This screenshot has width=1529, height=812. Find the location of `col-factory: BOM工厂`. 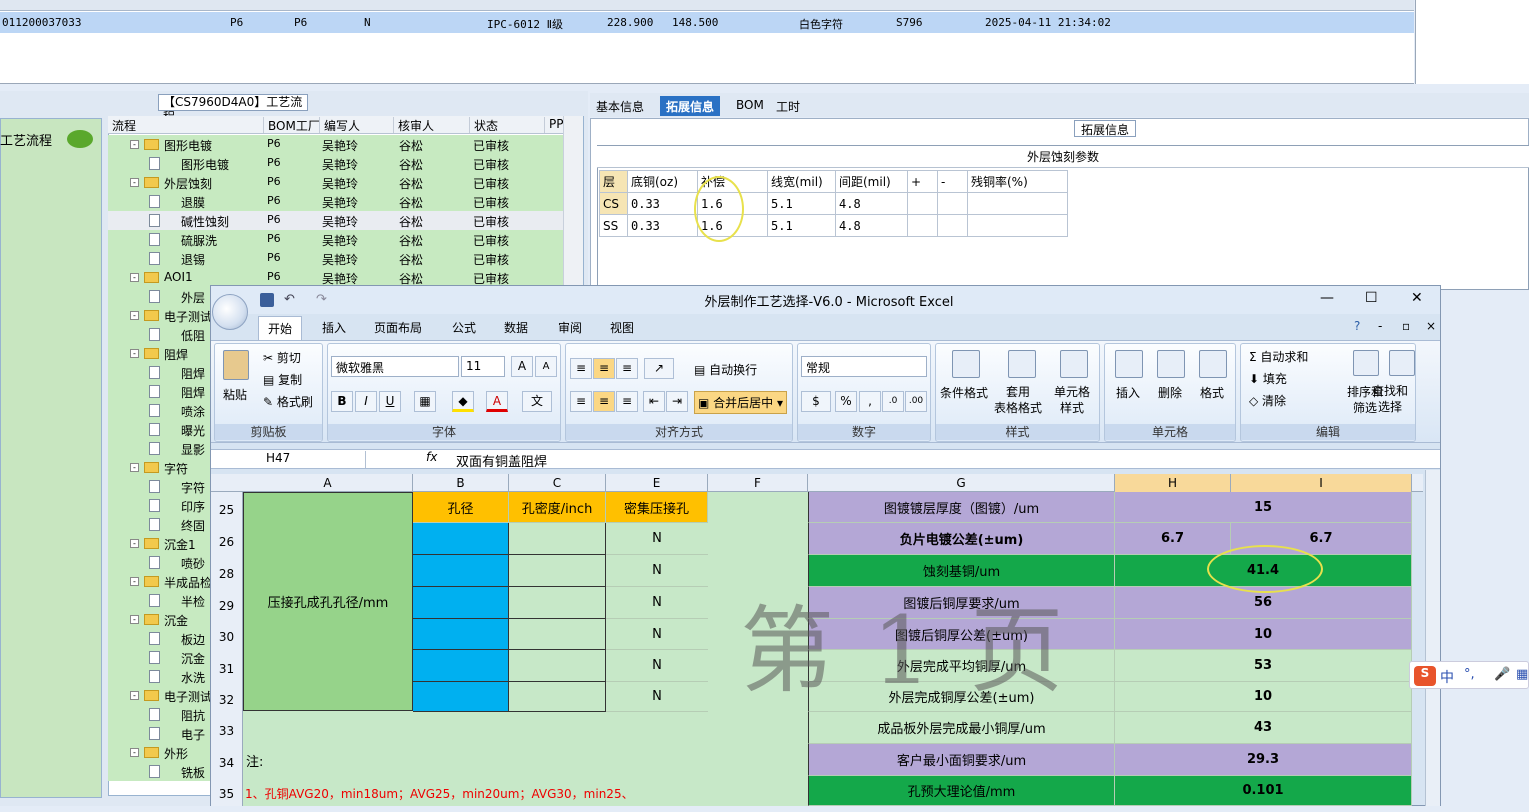

col-factory: BOM工厂 is located at coordinates (291, 125).